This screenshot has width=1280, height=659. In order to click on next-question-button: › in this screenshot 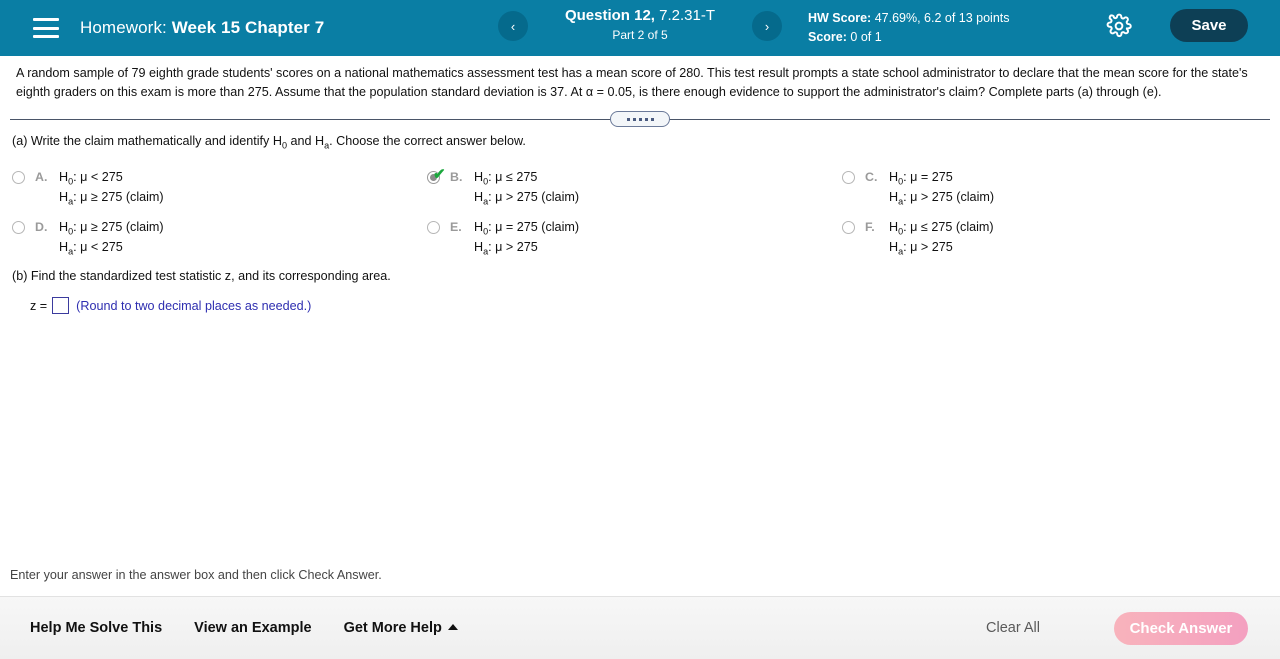, I will do `click(767, 26)`.